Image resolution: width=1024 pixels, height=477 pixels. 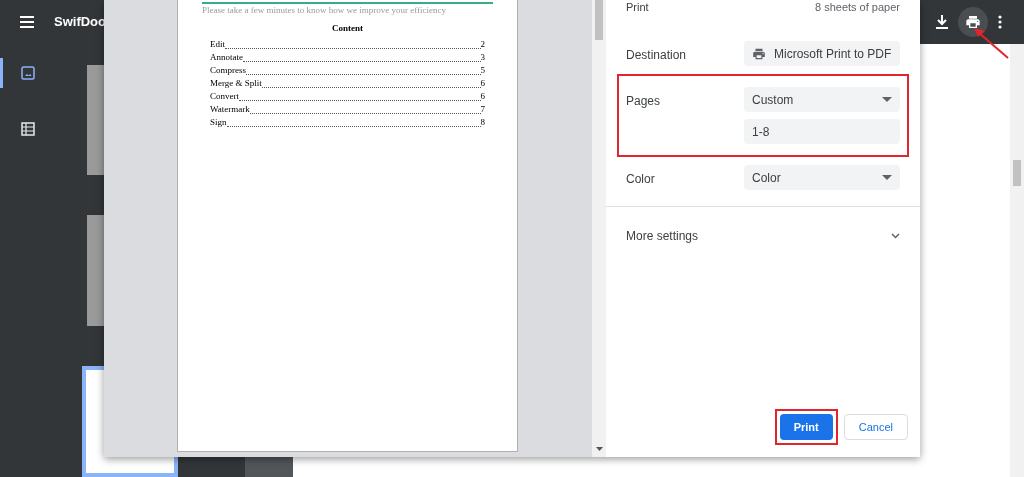 What do you see at coordinates (347, 28) in the screenshot?
I see `preview-heading: Content` at bounding box center [347, 28].